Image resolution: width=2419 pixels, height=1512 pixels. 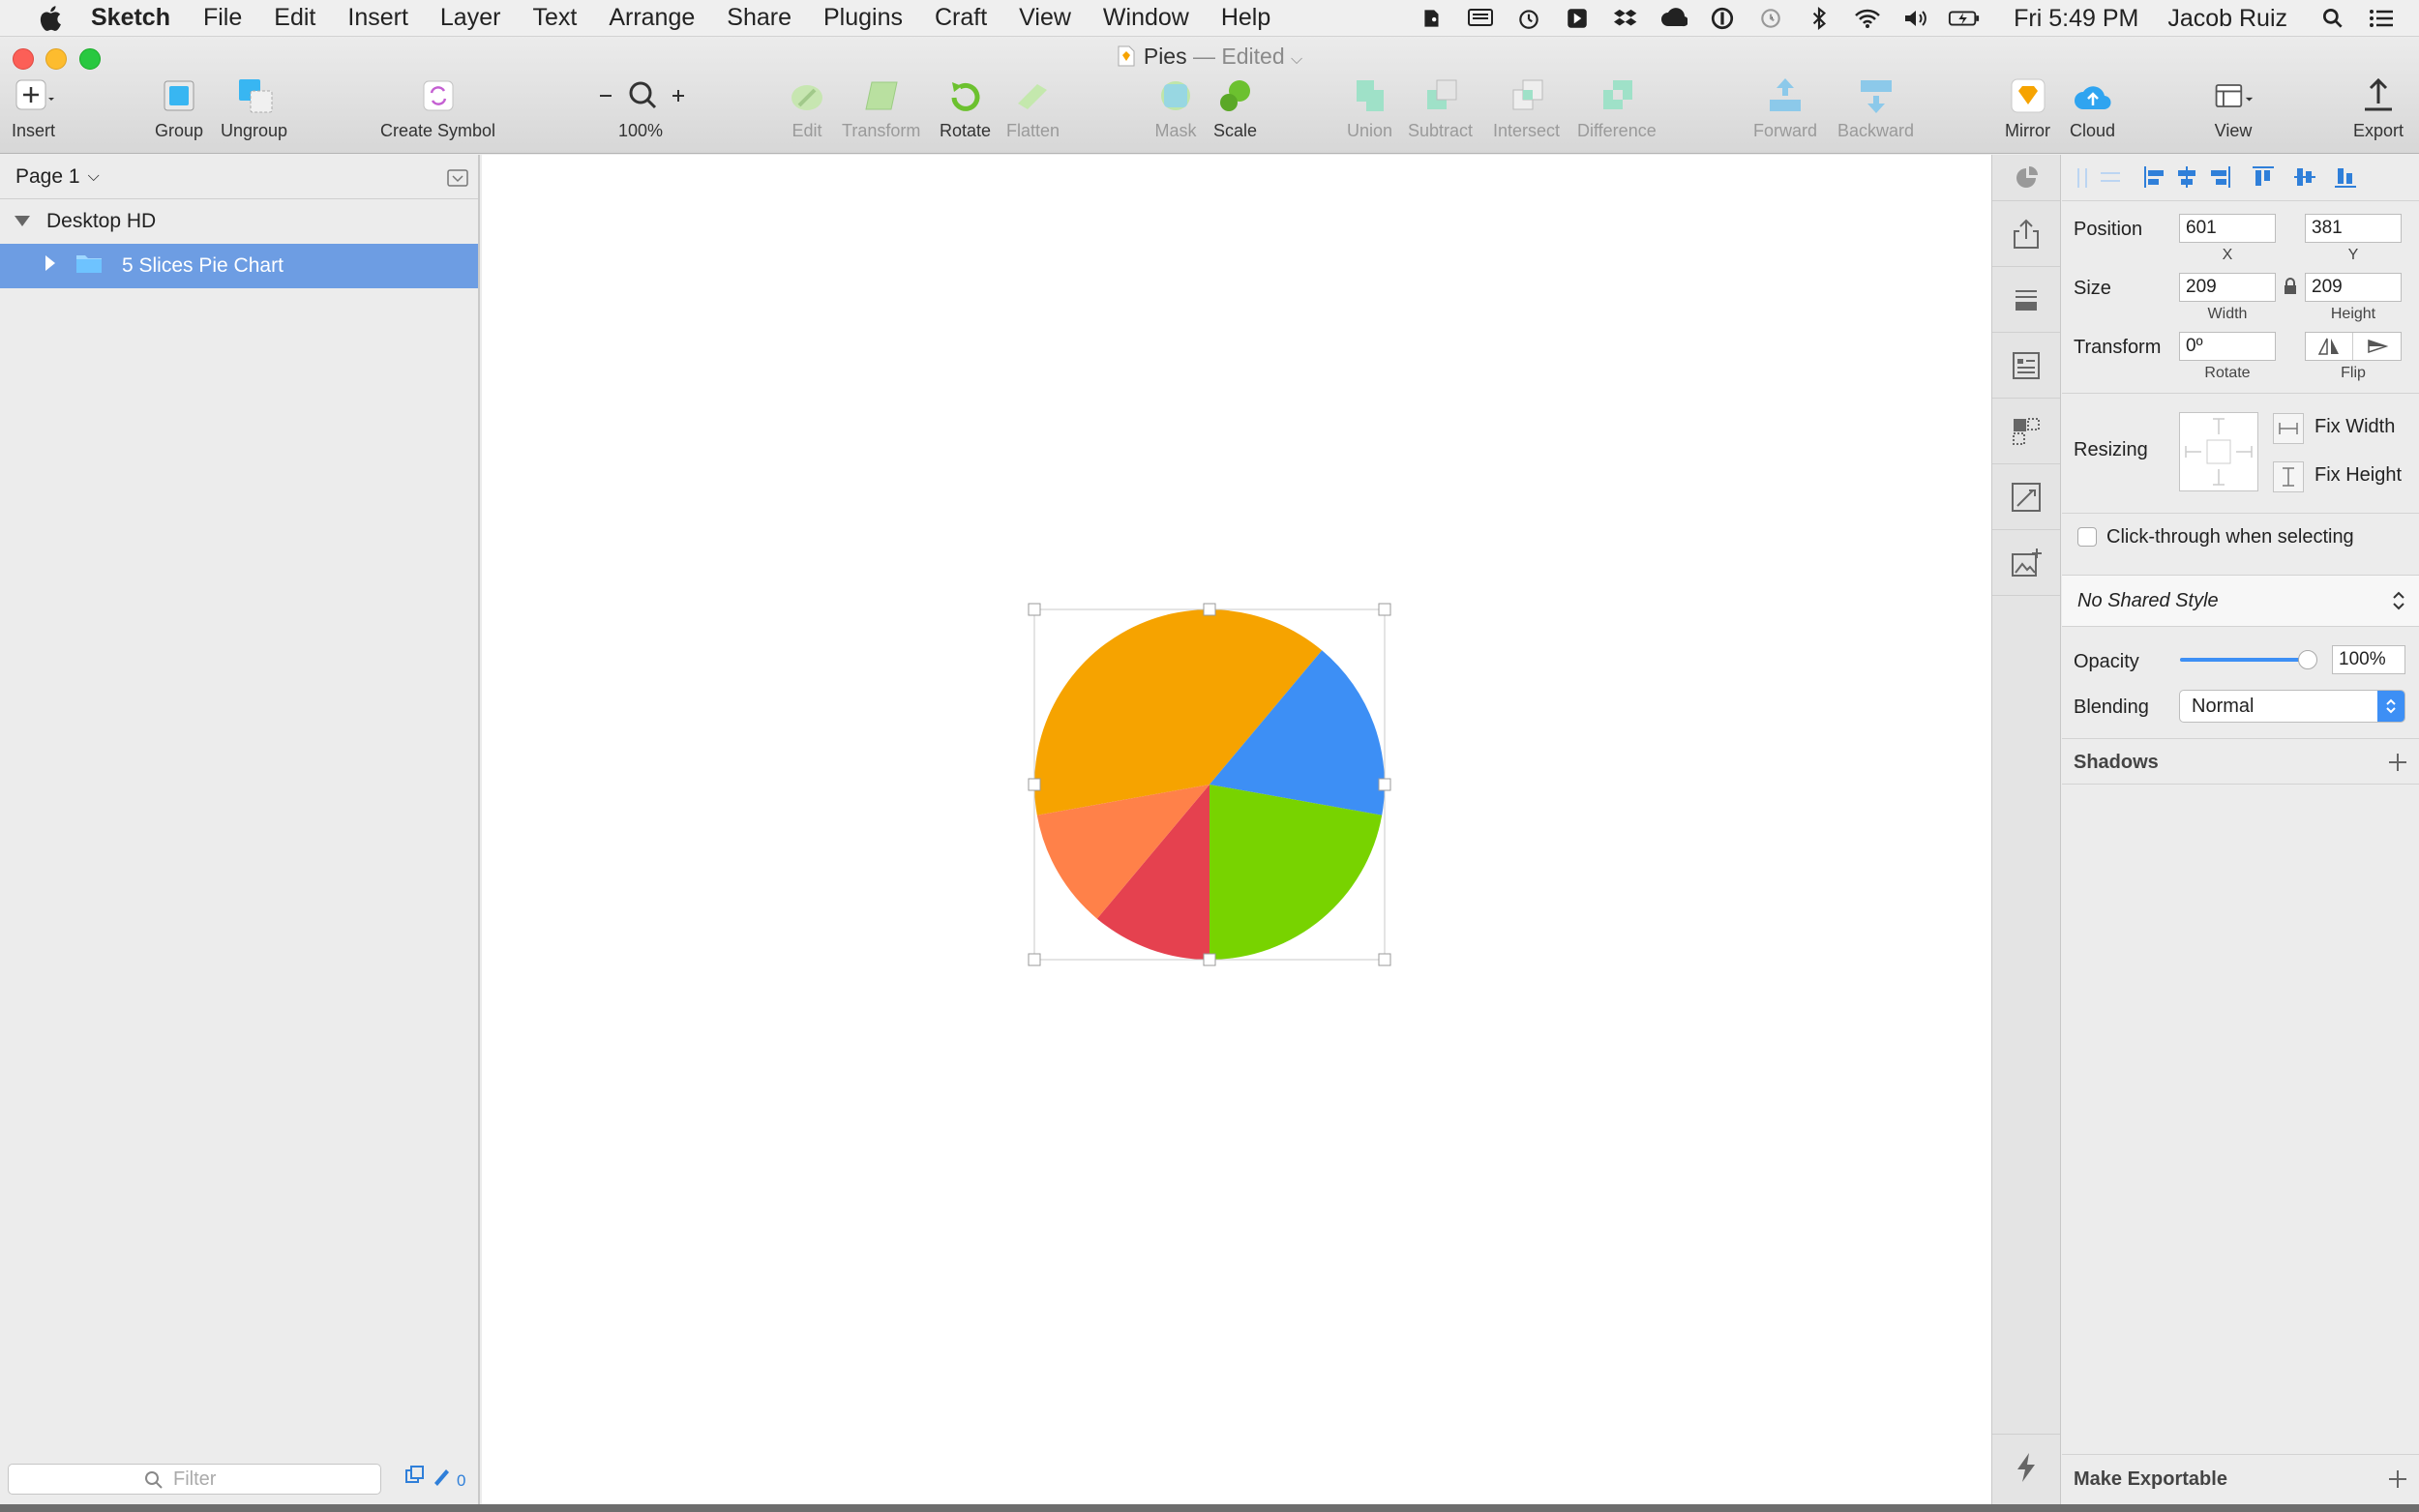 What do you see at coordinates (1527, 108) in the screenshot?
I see `intersect-button: Intersect` at bounding box center [1527, 108].